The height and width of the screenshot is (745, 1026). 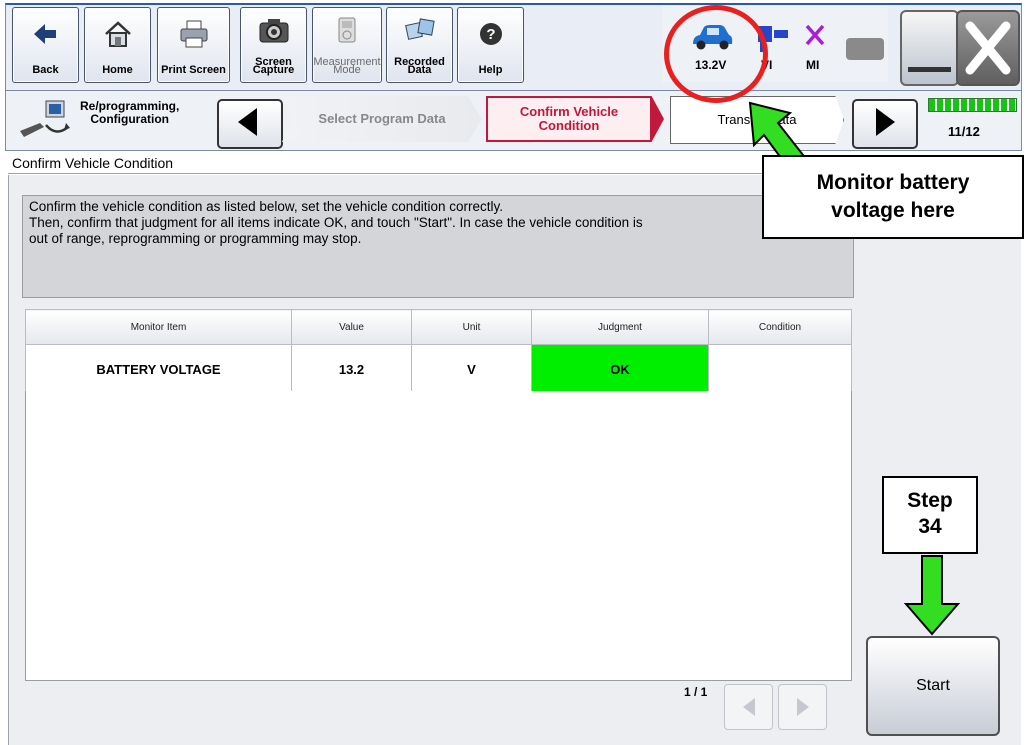 I want to click on minimize-button, so click(x=929, y=48).